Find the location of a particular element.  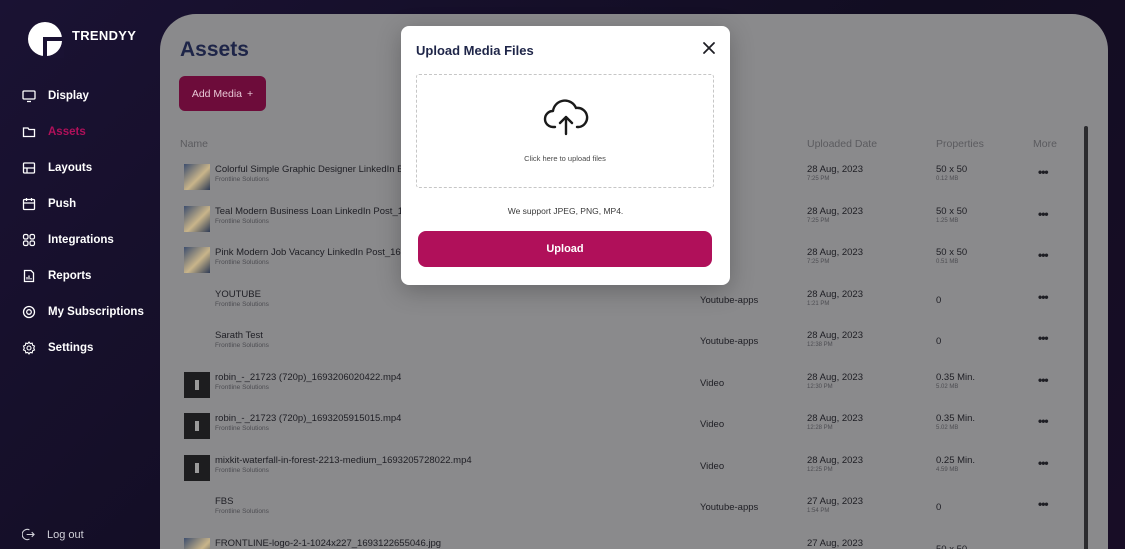

uploaded-date: 27 Aug, 2023 is located at coordinates (835, 543).